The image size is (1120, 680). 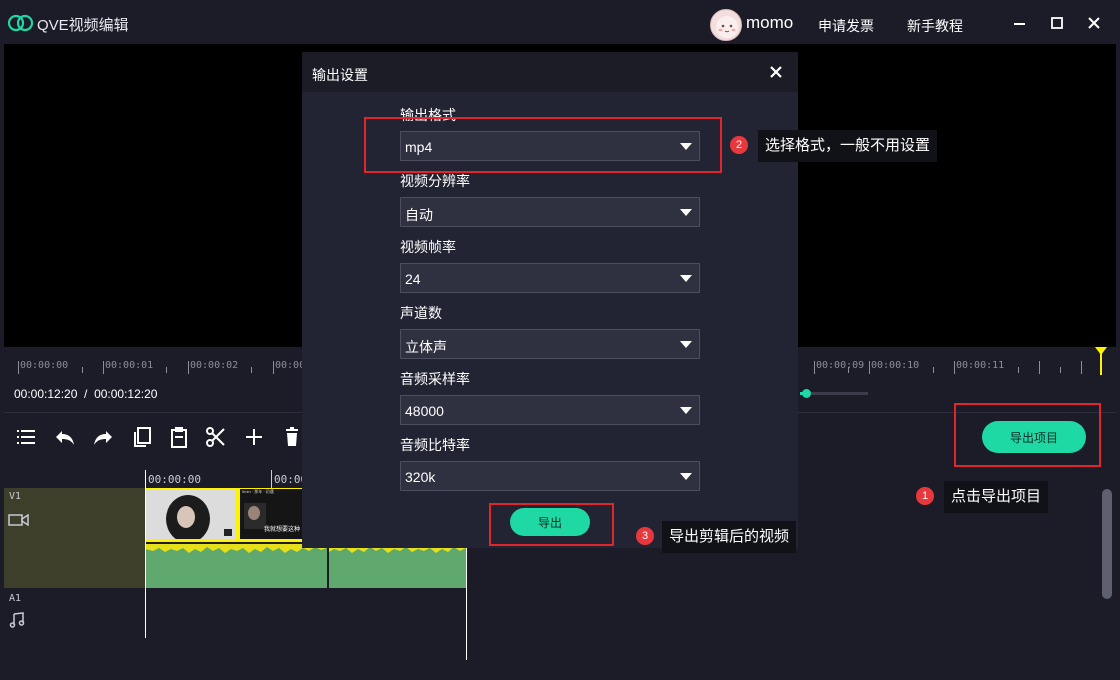 I want to click on paste-icon, so click(x=179, y=437).